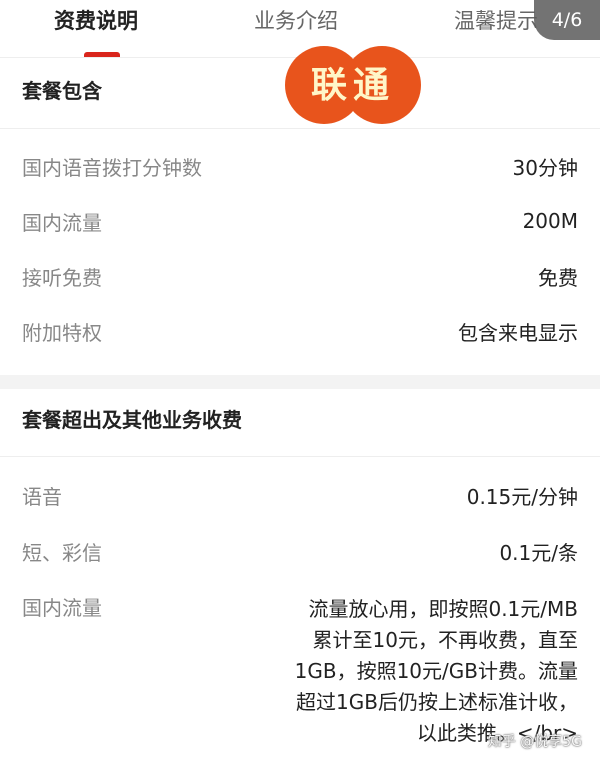 Image resolution: width=600 pixels, height=770 pixels. What do you see at coordinates (112, 168) in the screenshot?
I see `row-label-voice-minutes: 国内语音拨打分钟数` at bounding box center [112, 168].